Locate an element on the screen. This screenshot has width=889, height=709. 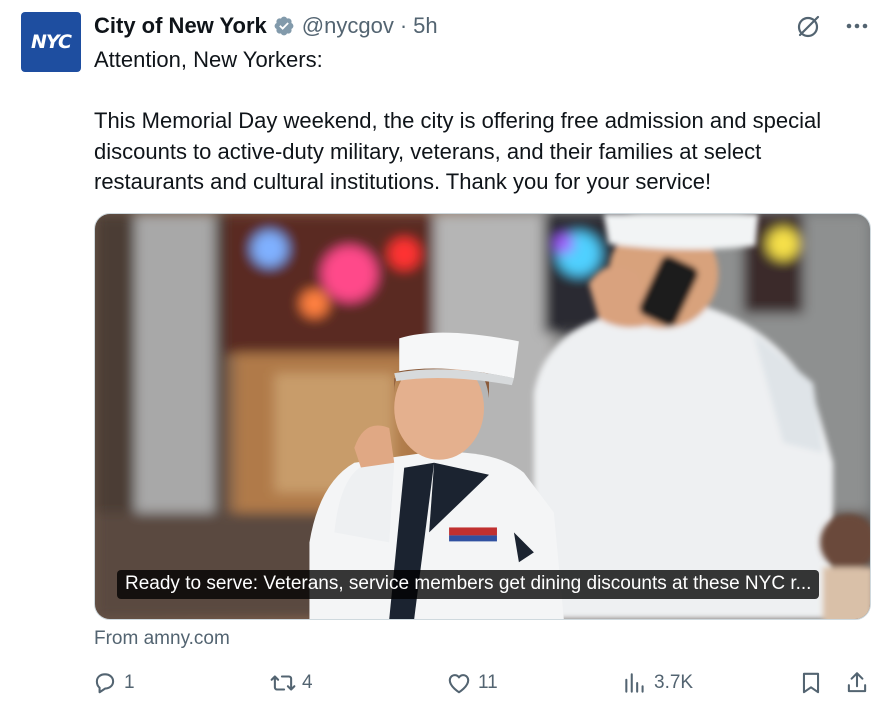
bookmark-button is located at coordinates (811, 683).